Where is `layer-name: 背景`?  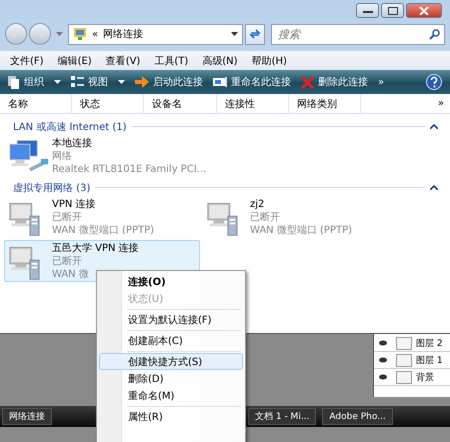
layer-name: 背景 is located at coordinates (425, 377).